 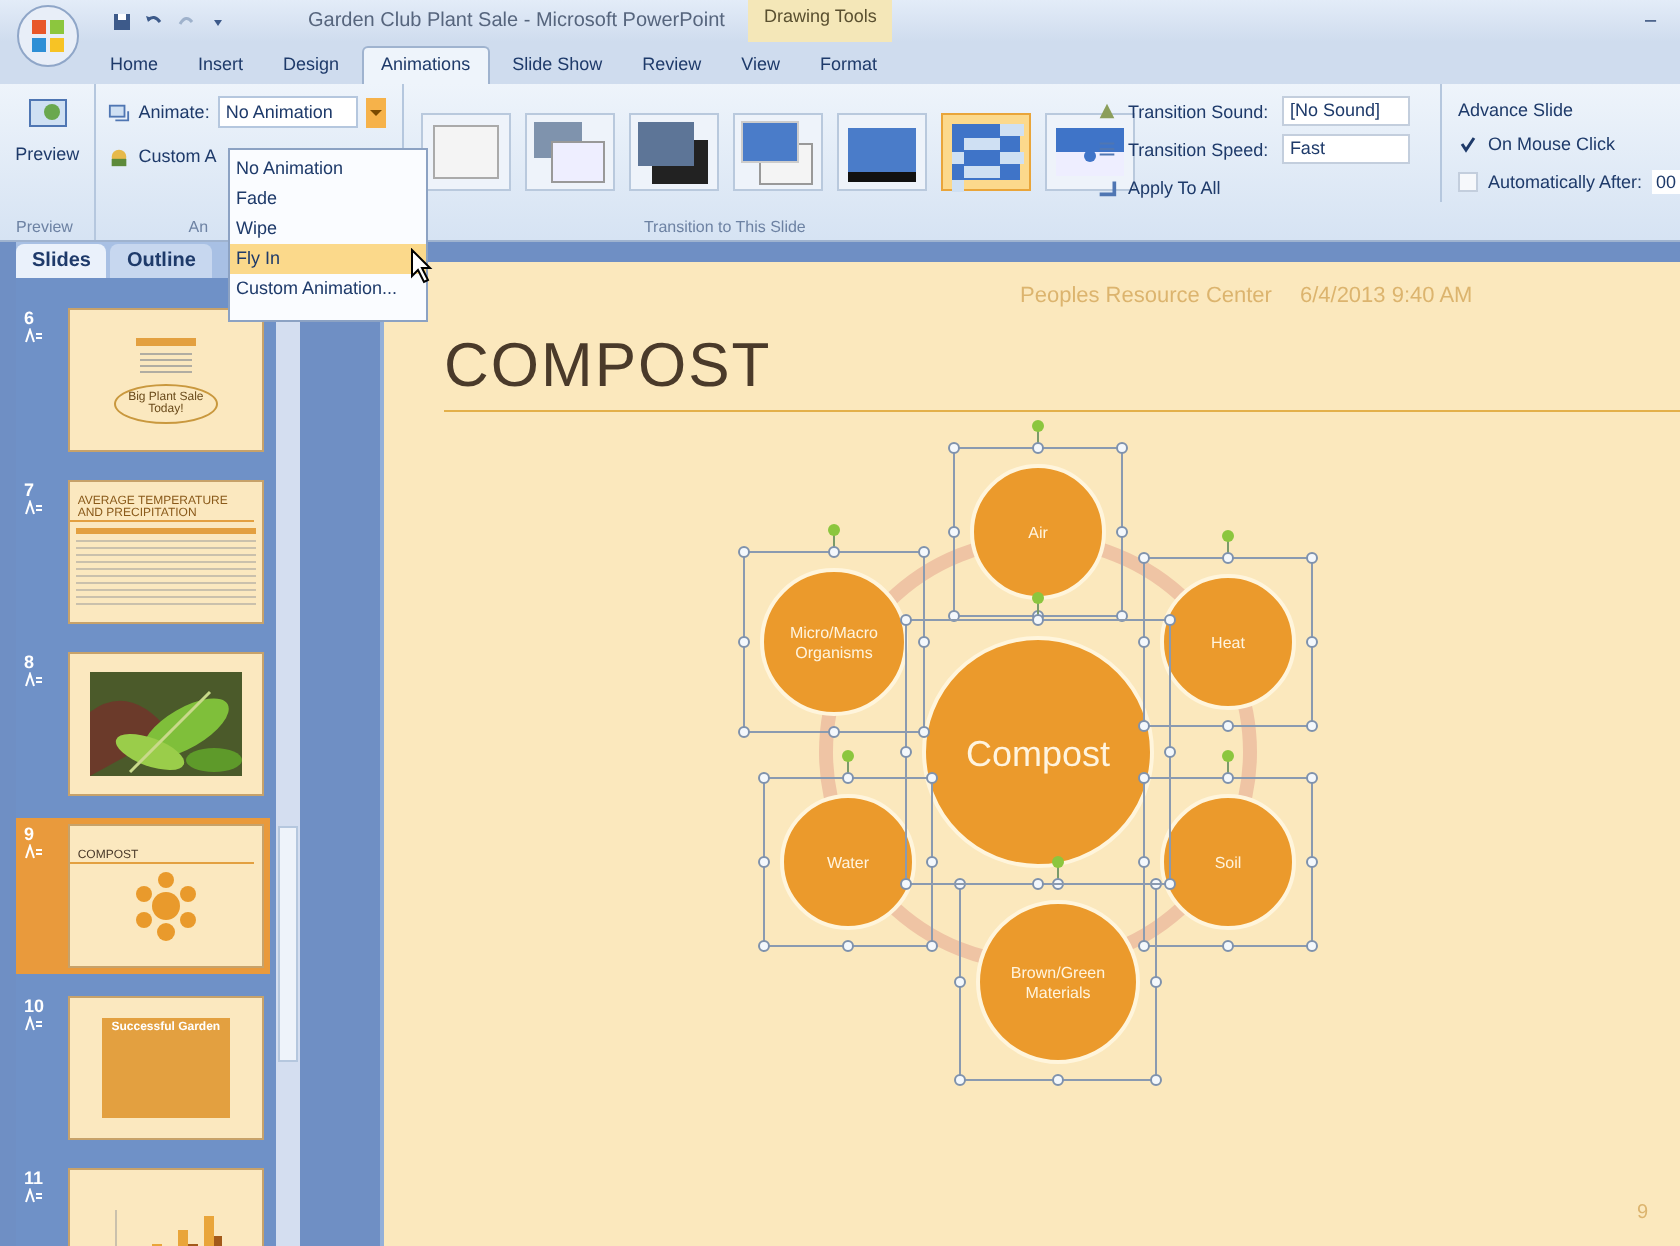 I want to click on ribbon-tab: Insert, so click(x=221, y=66).